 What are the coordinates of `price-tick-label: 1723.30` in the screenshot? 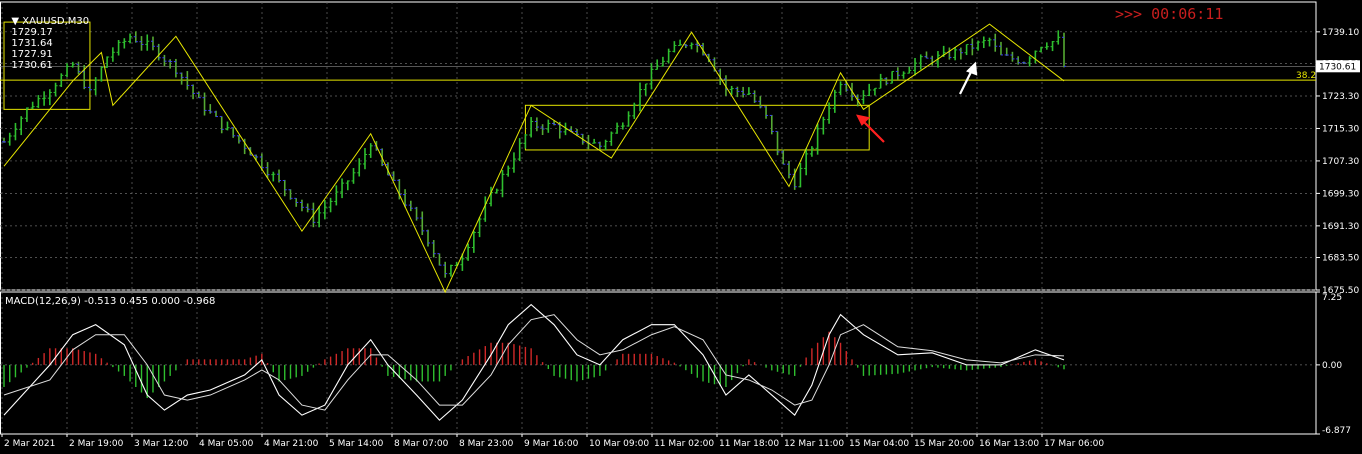 It's located at (1340, 97).